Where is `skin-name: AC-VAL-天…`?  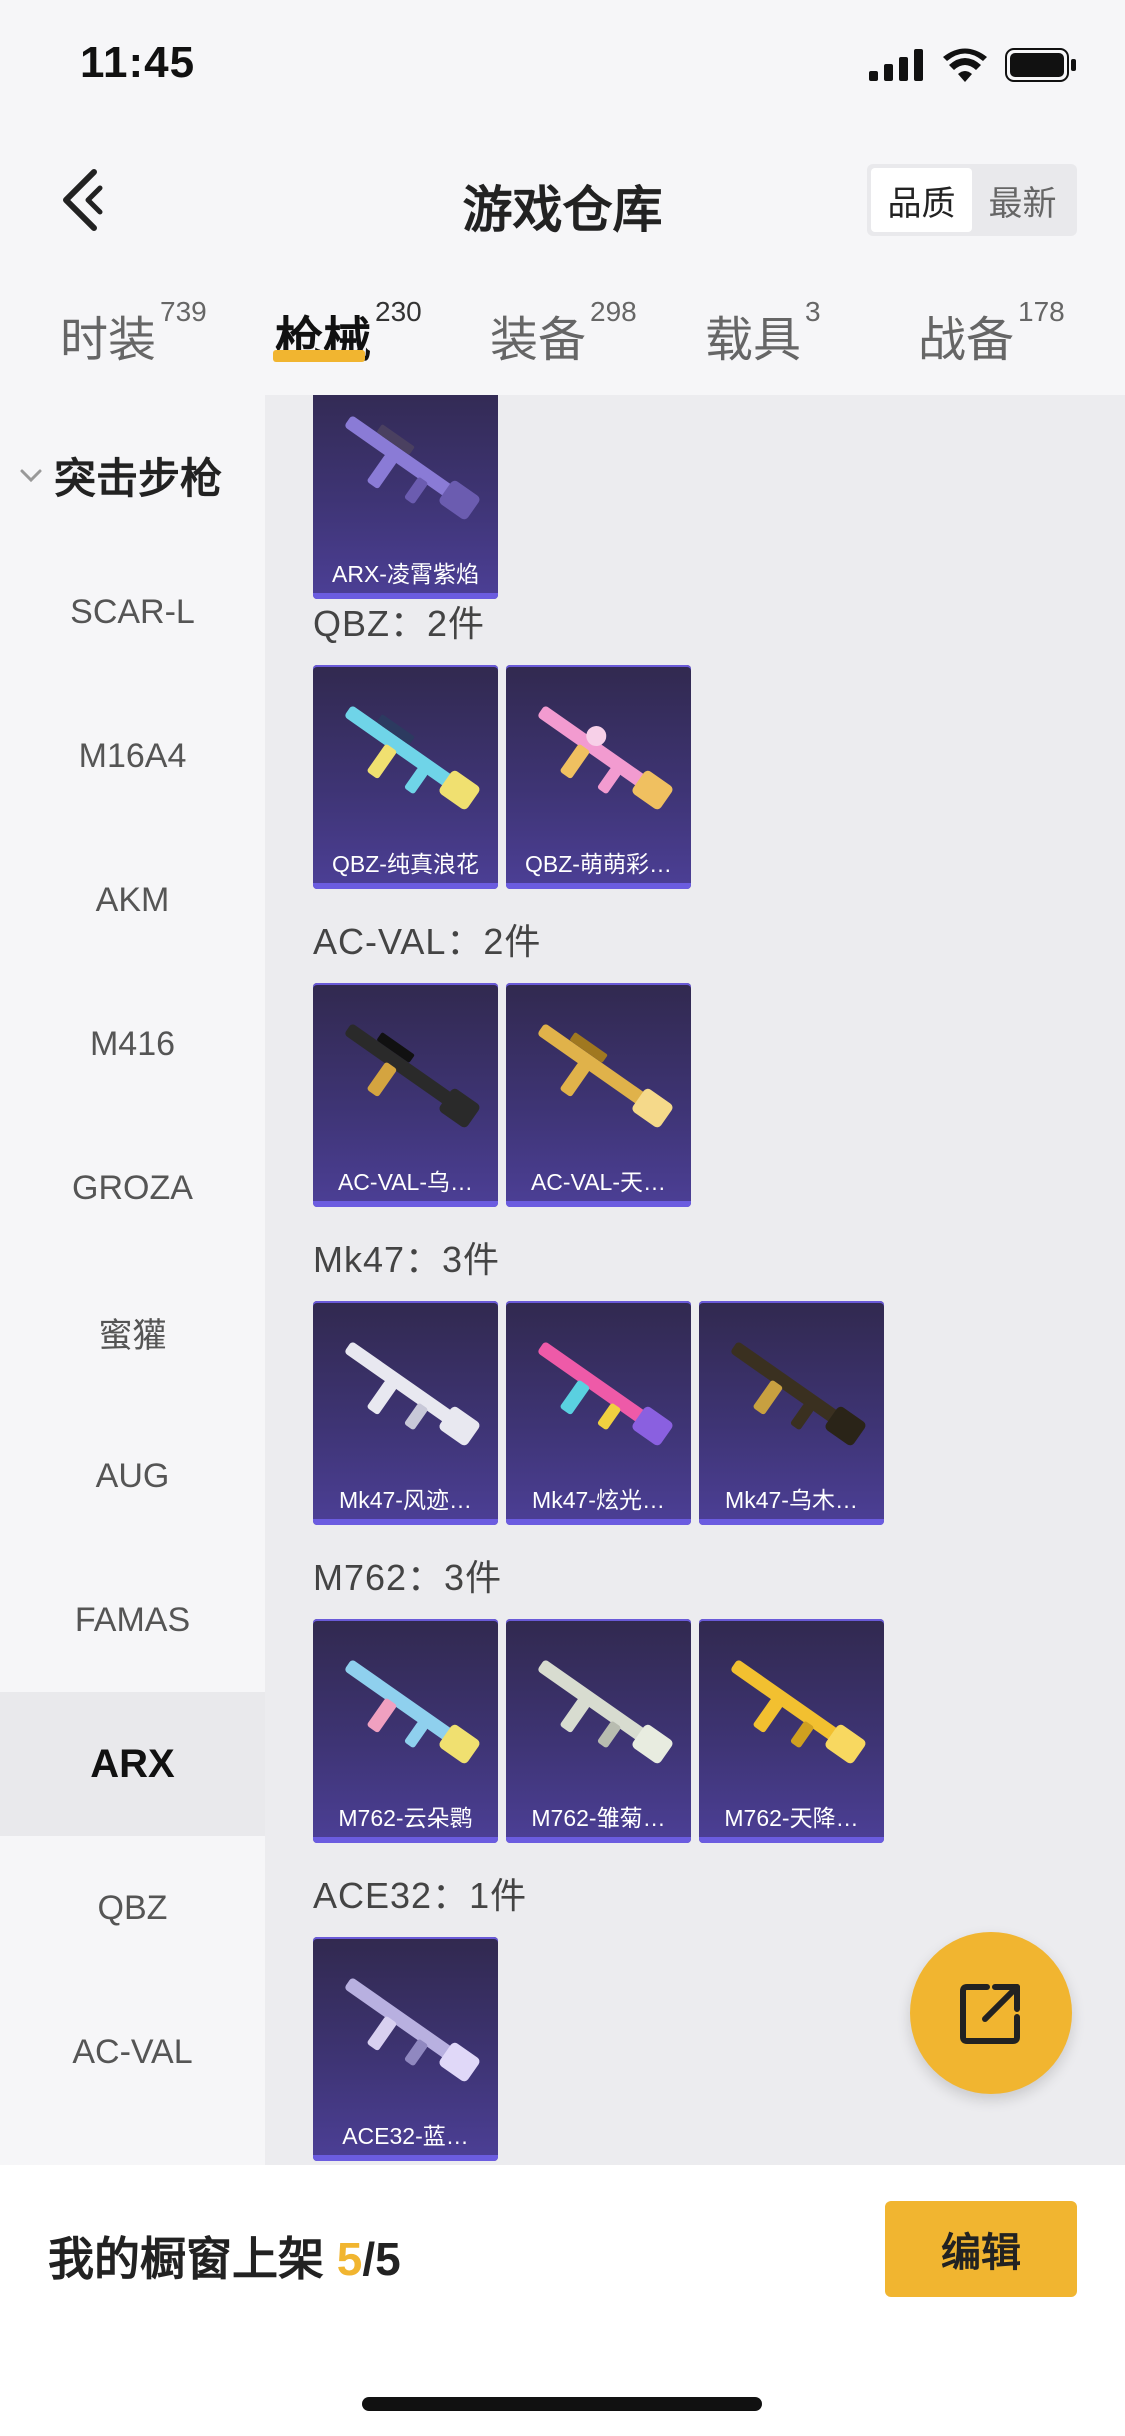 skin-name: AC-VAL-天… is located at coordinates (598, 1182).